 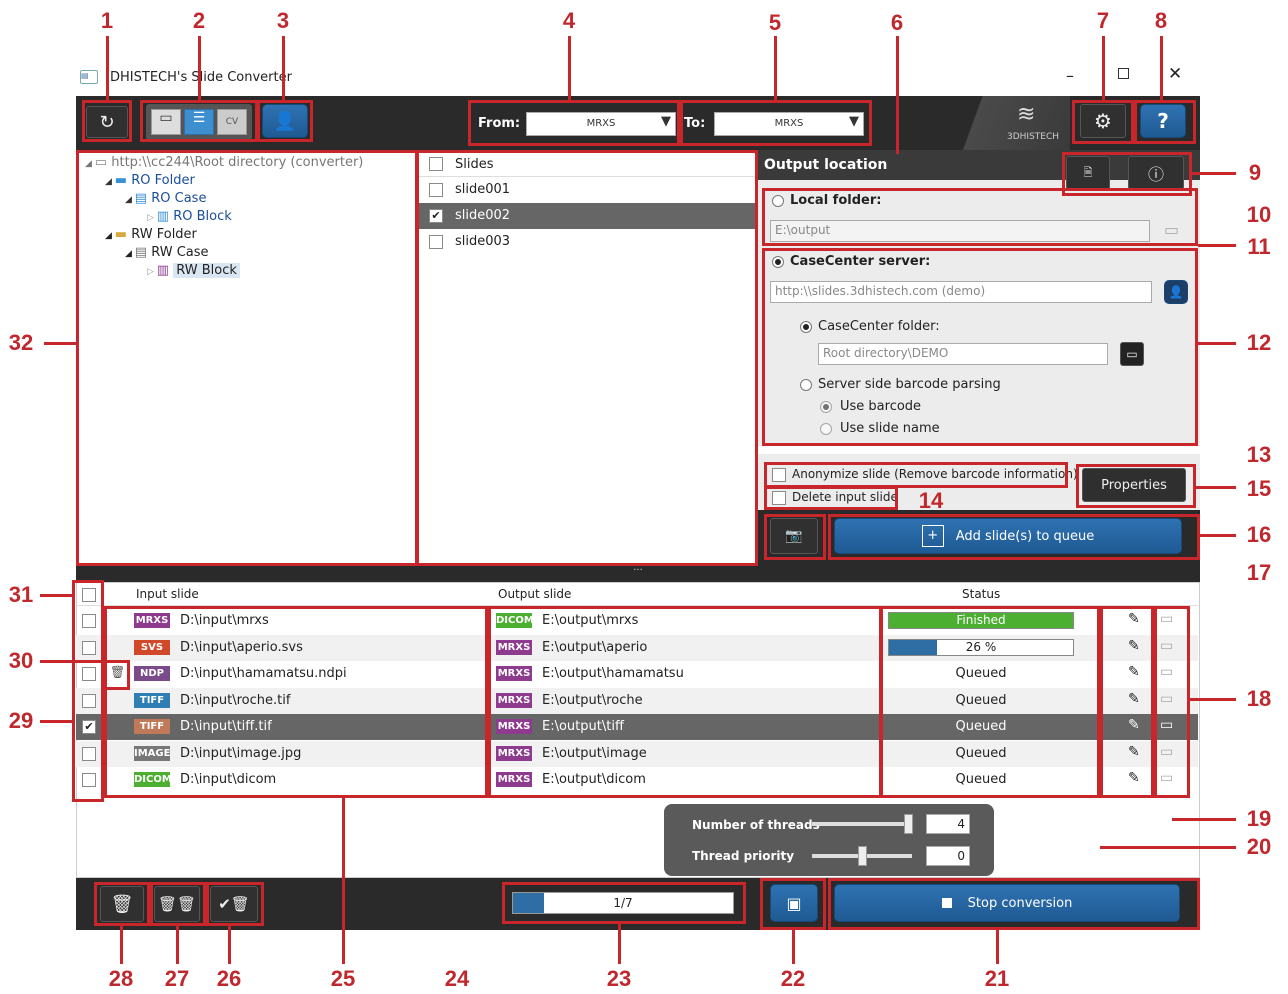 I want to click on minimize-icon: –, so click(x=1070, y=75).